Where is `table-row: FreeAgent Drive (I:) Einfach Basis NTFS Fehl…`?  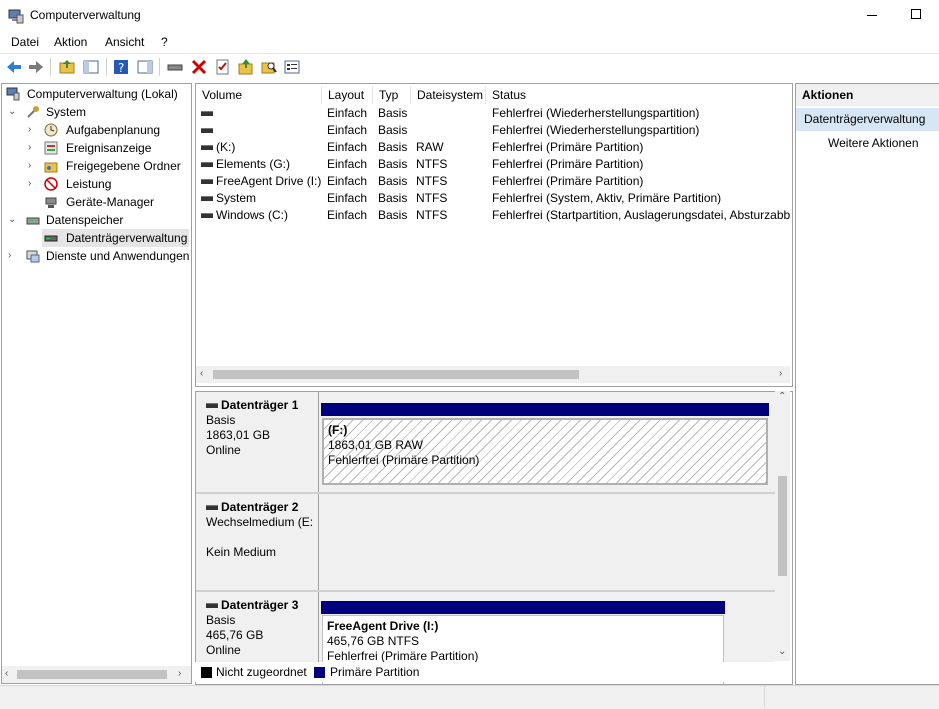
table-row: FreeAgent Drive (I:) Einfach Basis NTFS Fehl… is located at coordinates (493, 181).